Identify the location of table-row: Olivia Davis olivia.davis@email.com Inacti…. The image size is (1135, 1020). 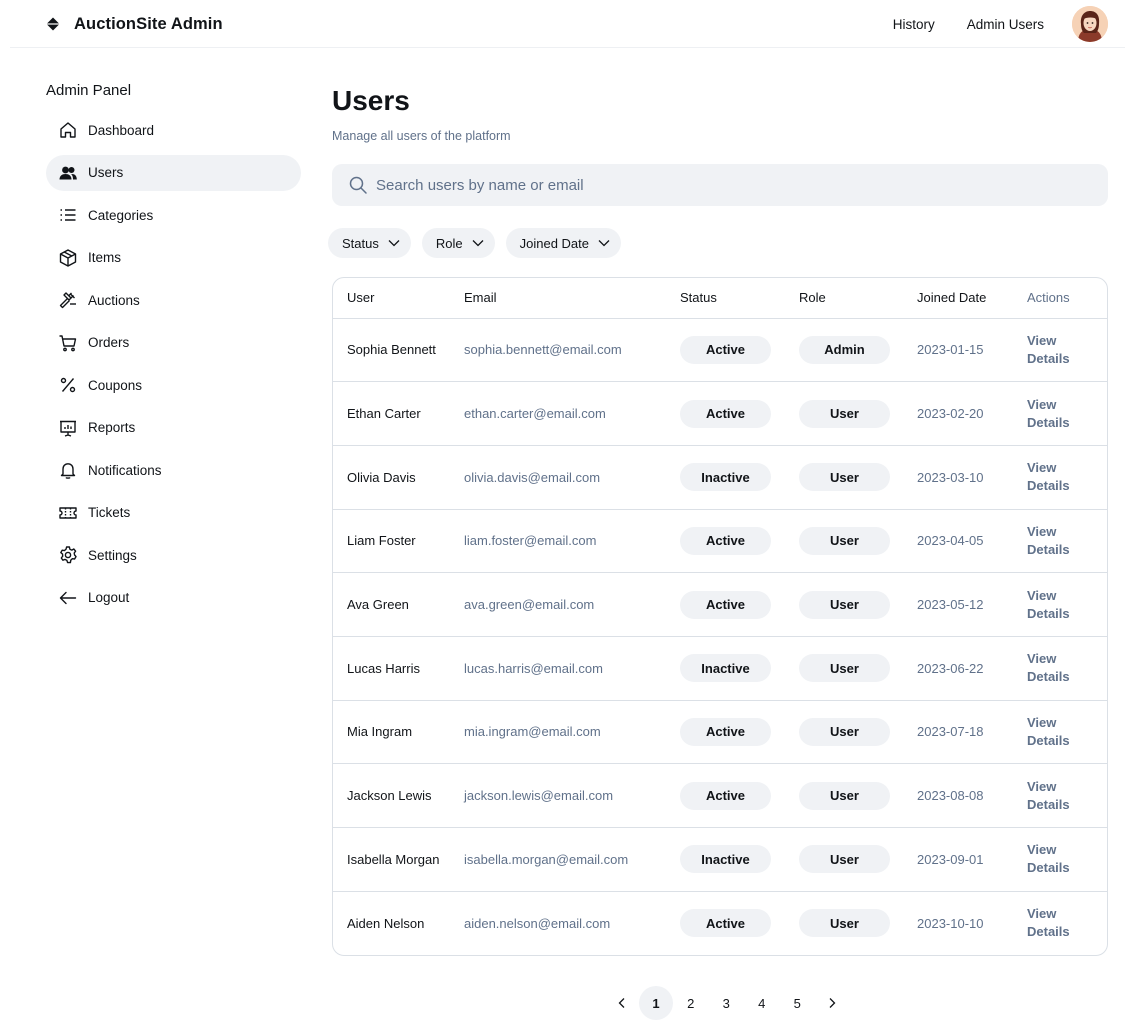
(720, 477).